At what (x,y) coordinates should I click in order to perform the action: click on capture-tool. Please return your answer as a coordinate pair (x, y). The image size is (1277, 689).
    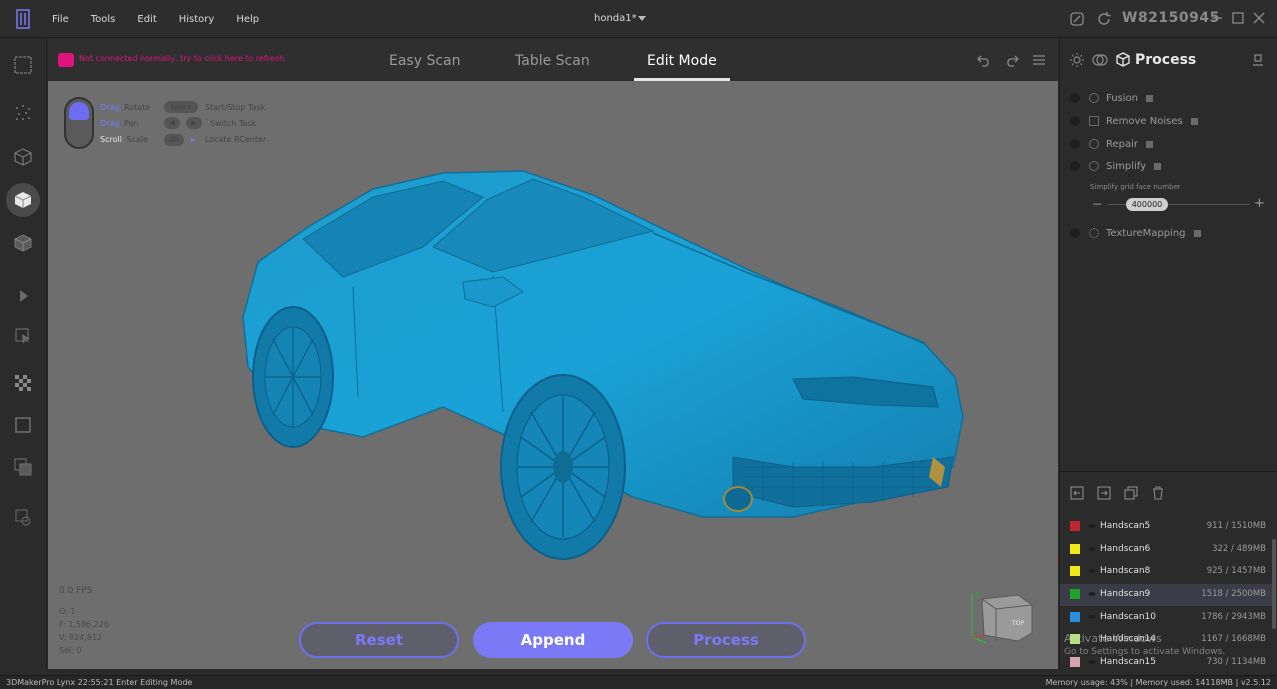
    Looking at the image, I should click on (23, 517).